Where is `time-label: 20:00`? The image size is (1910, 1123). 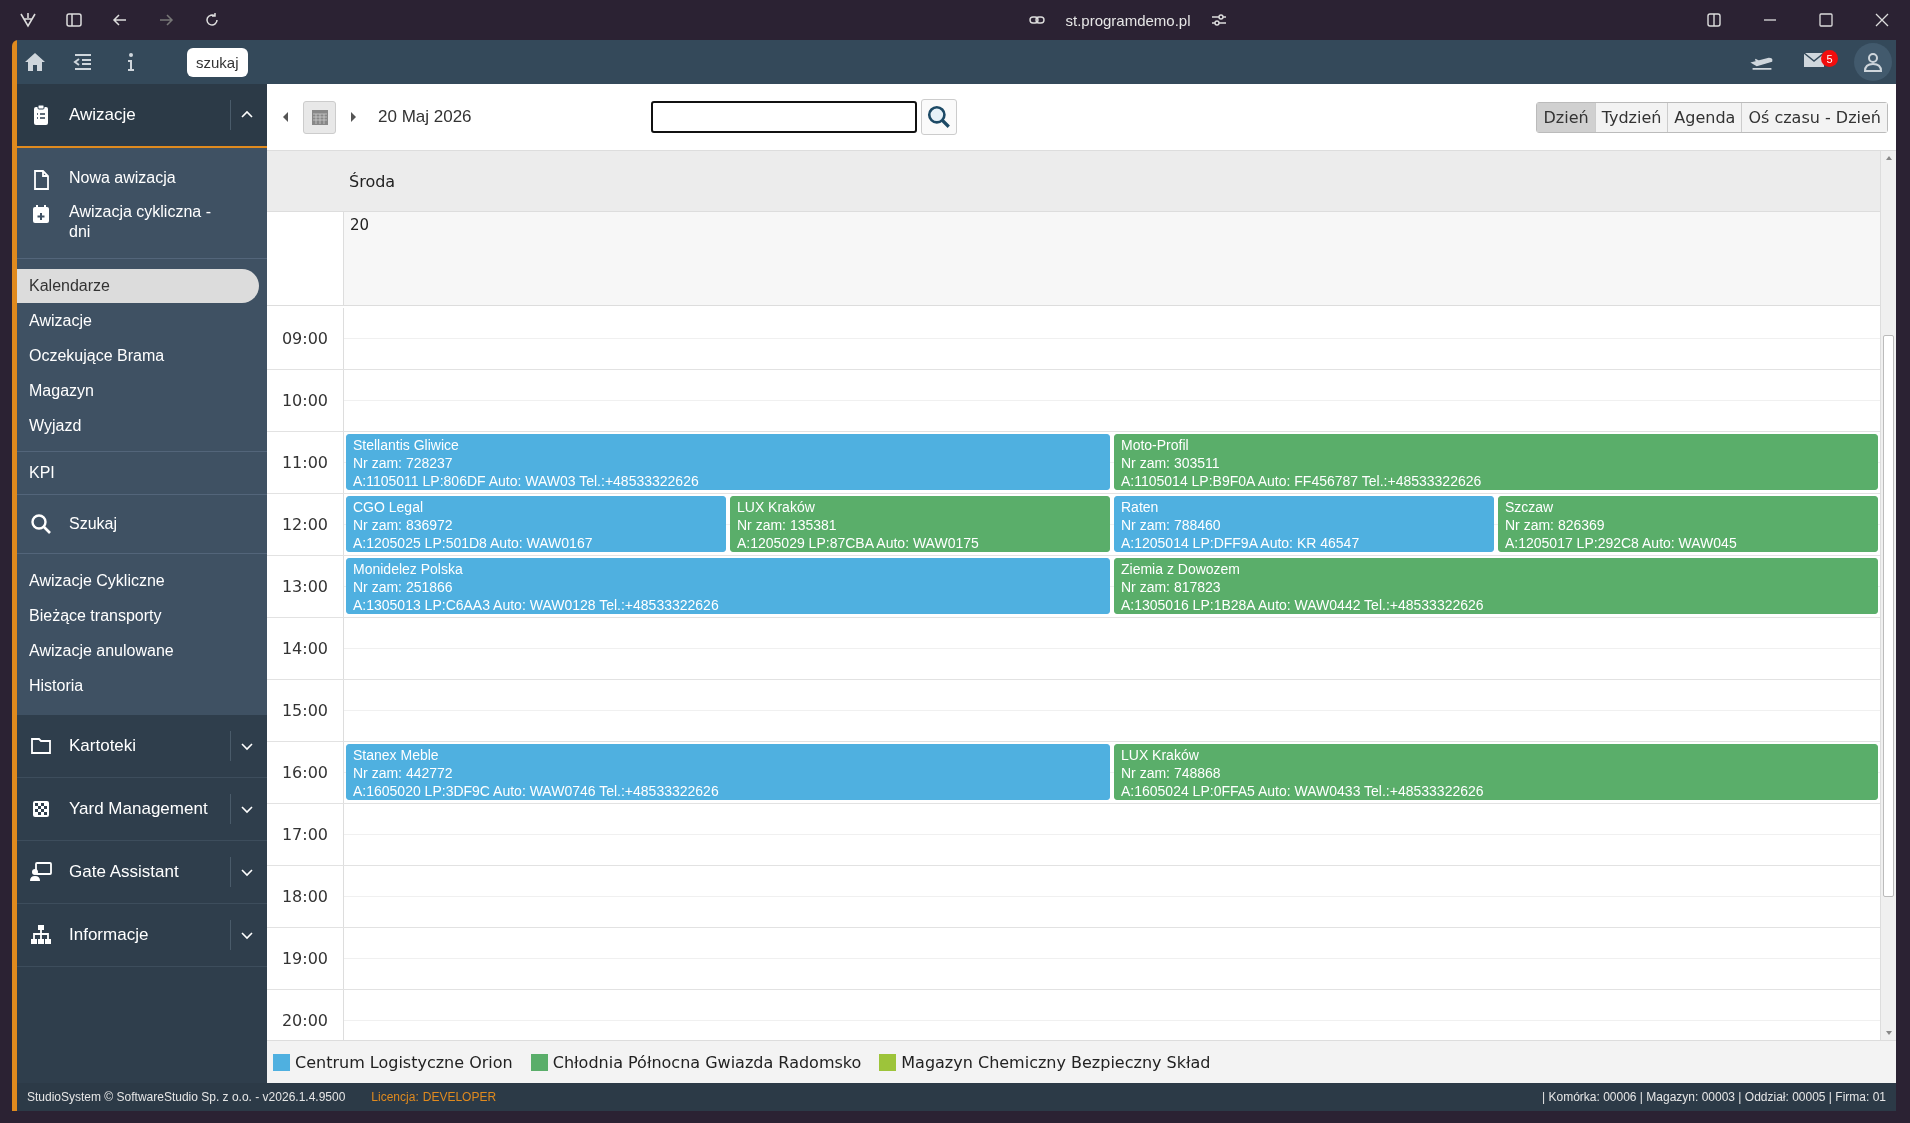 time-label: 20:00 is located at coordinates (305, 1020).